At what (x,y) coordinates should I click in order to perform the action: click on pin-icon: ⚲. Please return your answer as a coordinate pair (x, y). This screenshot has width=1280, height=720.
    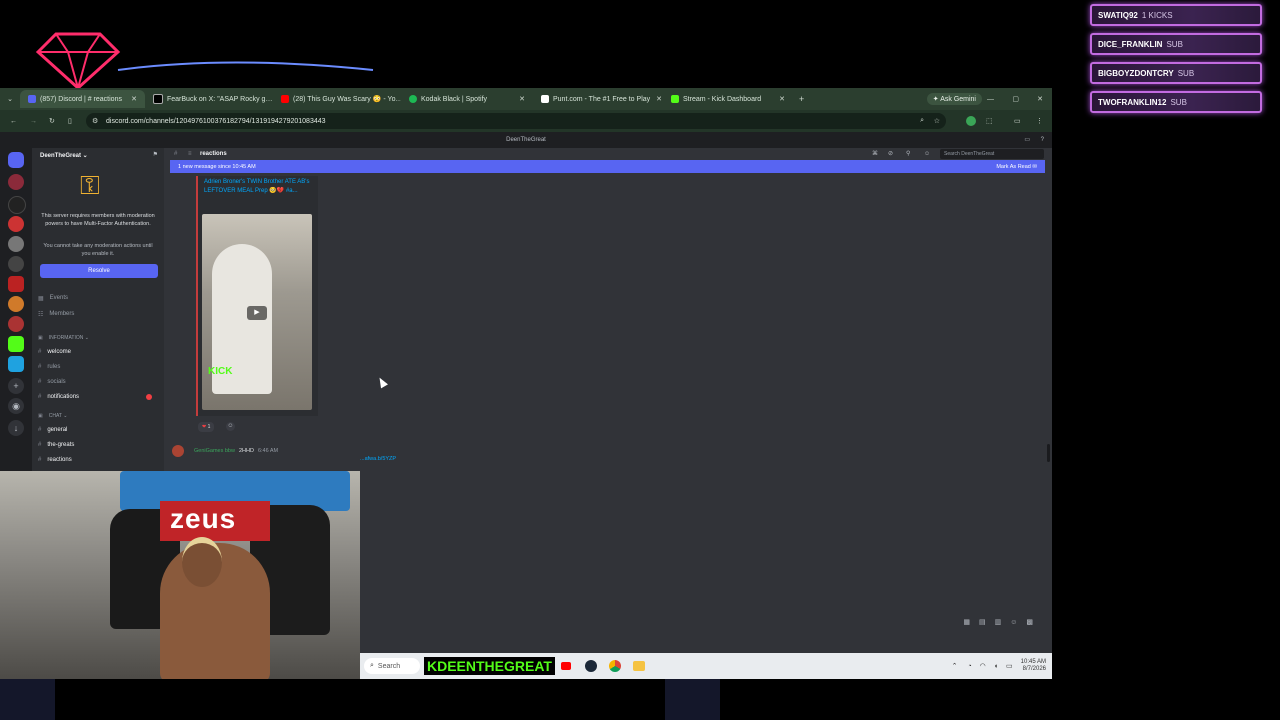
    Looking at the image, I should click on (908, 154).